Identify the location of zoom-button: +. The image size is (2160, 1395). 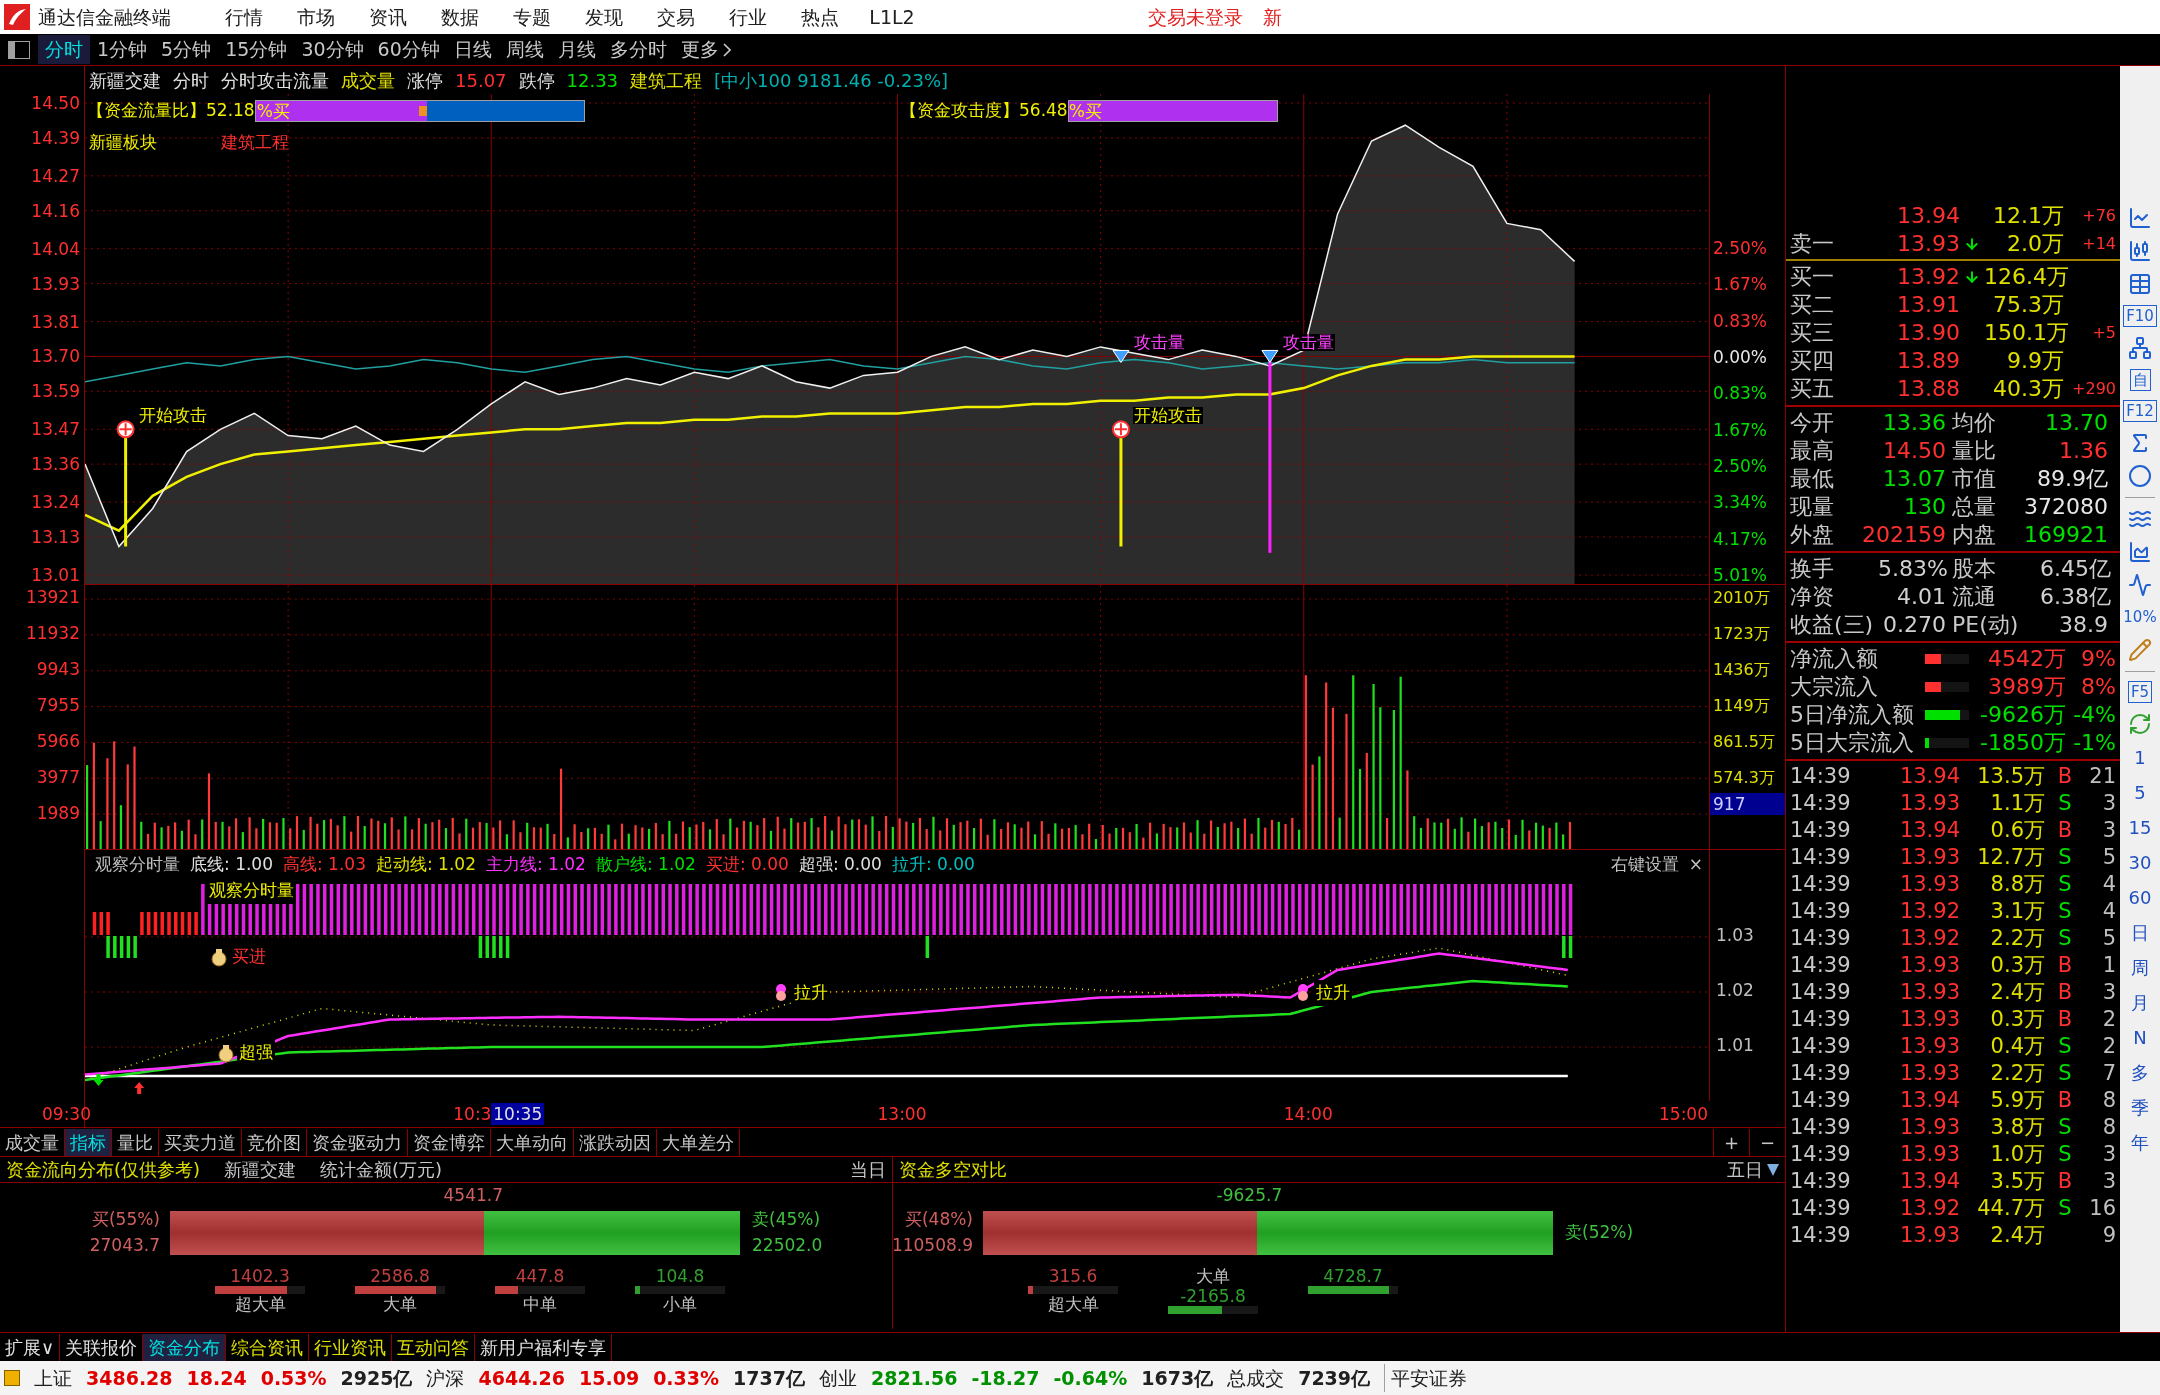
(1731, 1142).